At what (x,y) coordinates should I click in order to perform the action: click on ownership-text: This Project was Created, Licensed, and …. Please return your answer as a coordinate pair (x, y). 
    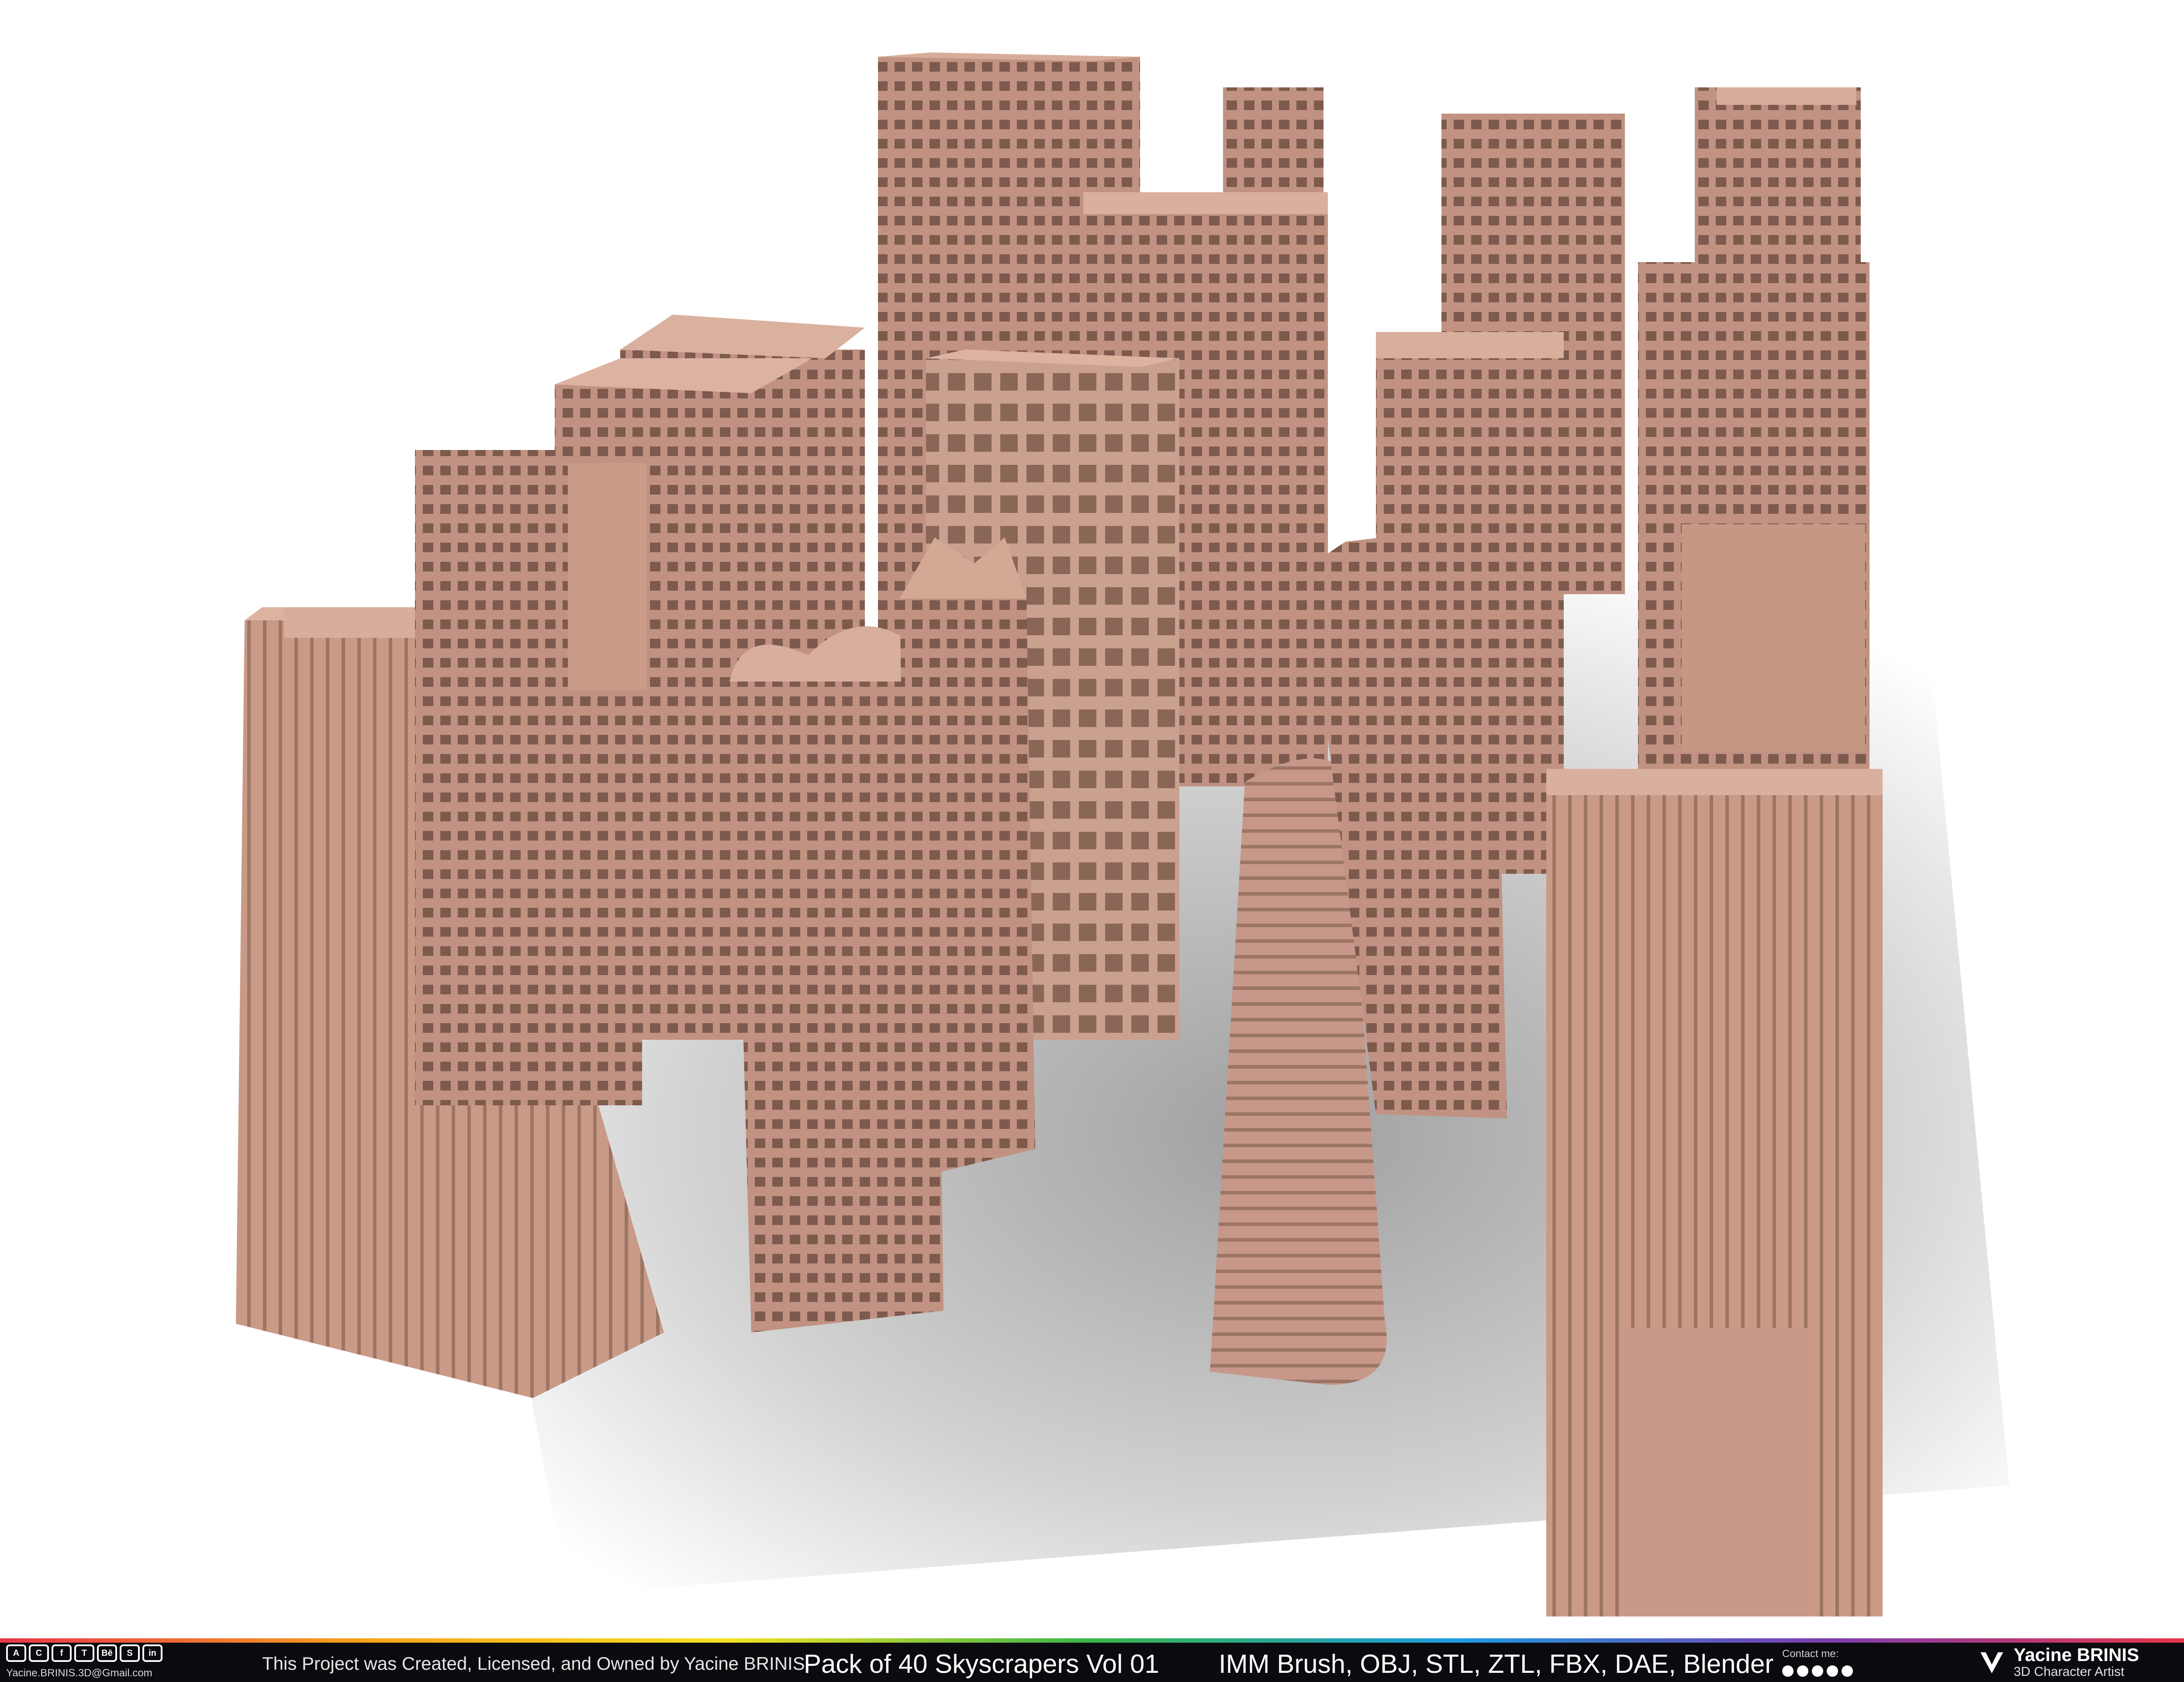
    Looking at the image, I should click on (533, 1663).